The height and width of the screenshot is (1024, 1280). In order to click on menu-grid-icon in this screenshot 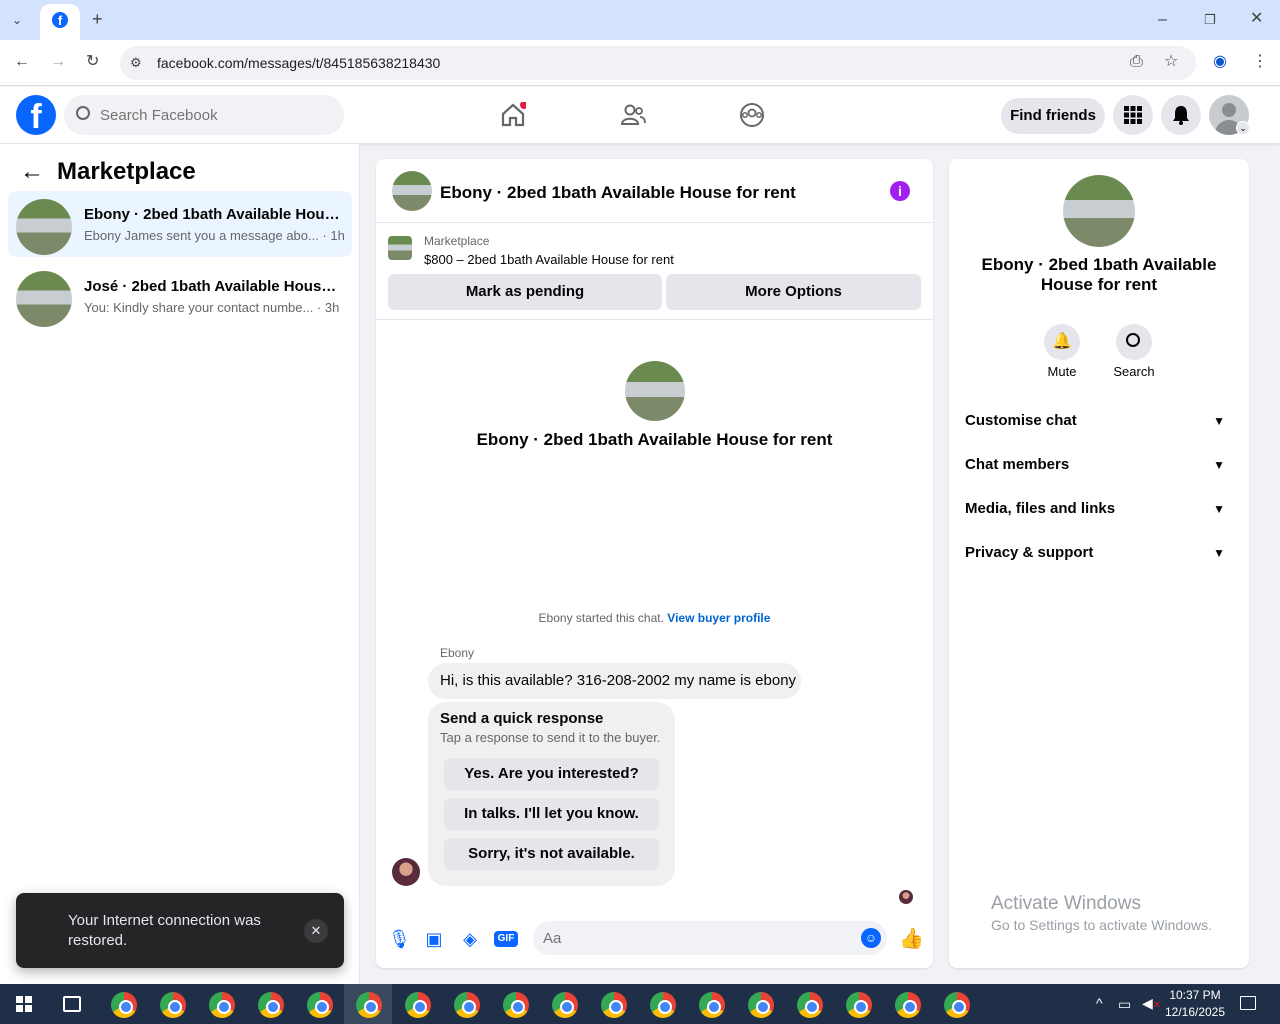, I will do `click(1133, 115)`.